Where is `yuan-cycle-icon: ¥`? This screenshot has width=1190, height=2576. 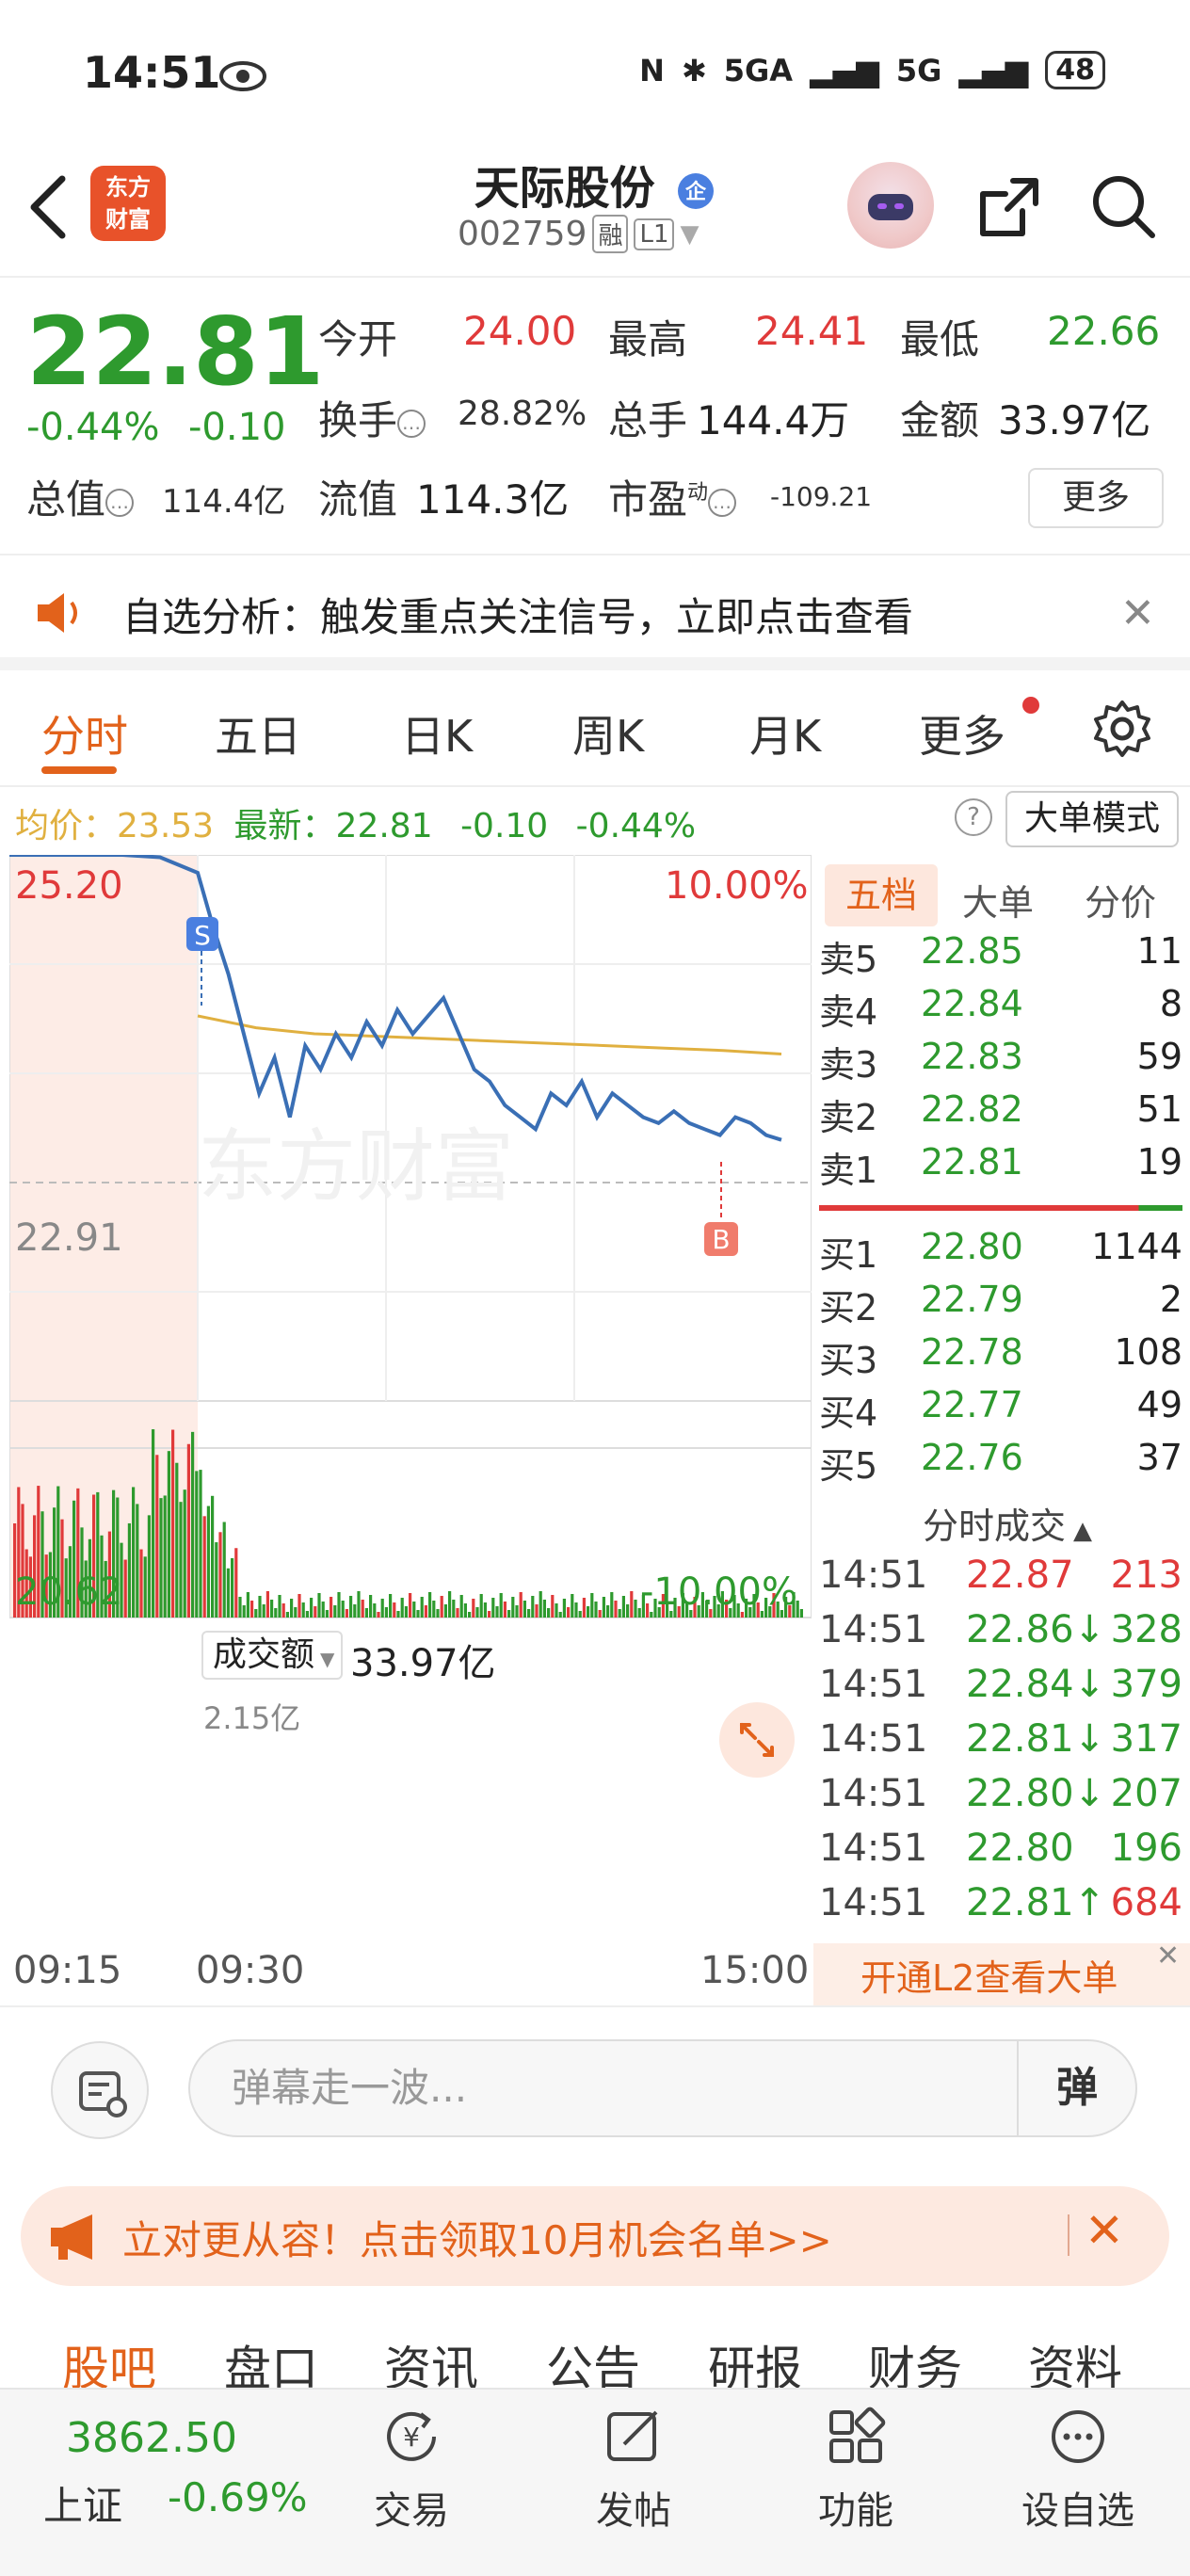 yuan-cycle-icon: ¥ is located at coordinates (412, 2436).